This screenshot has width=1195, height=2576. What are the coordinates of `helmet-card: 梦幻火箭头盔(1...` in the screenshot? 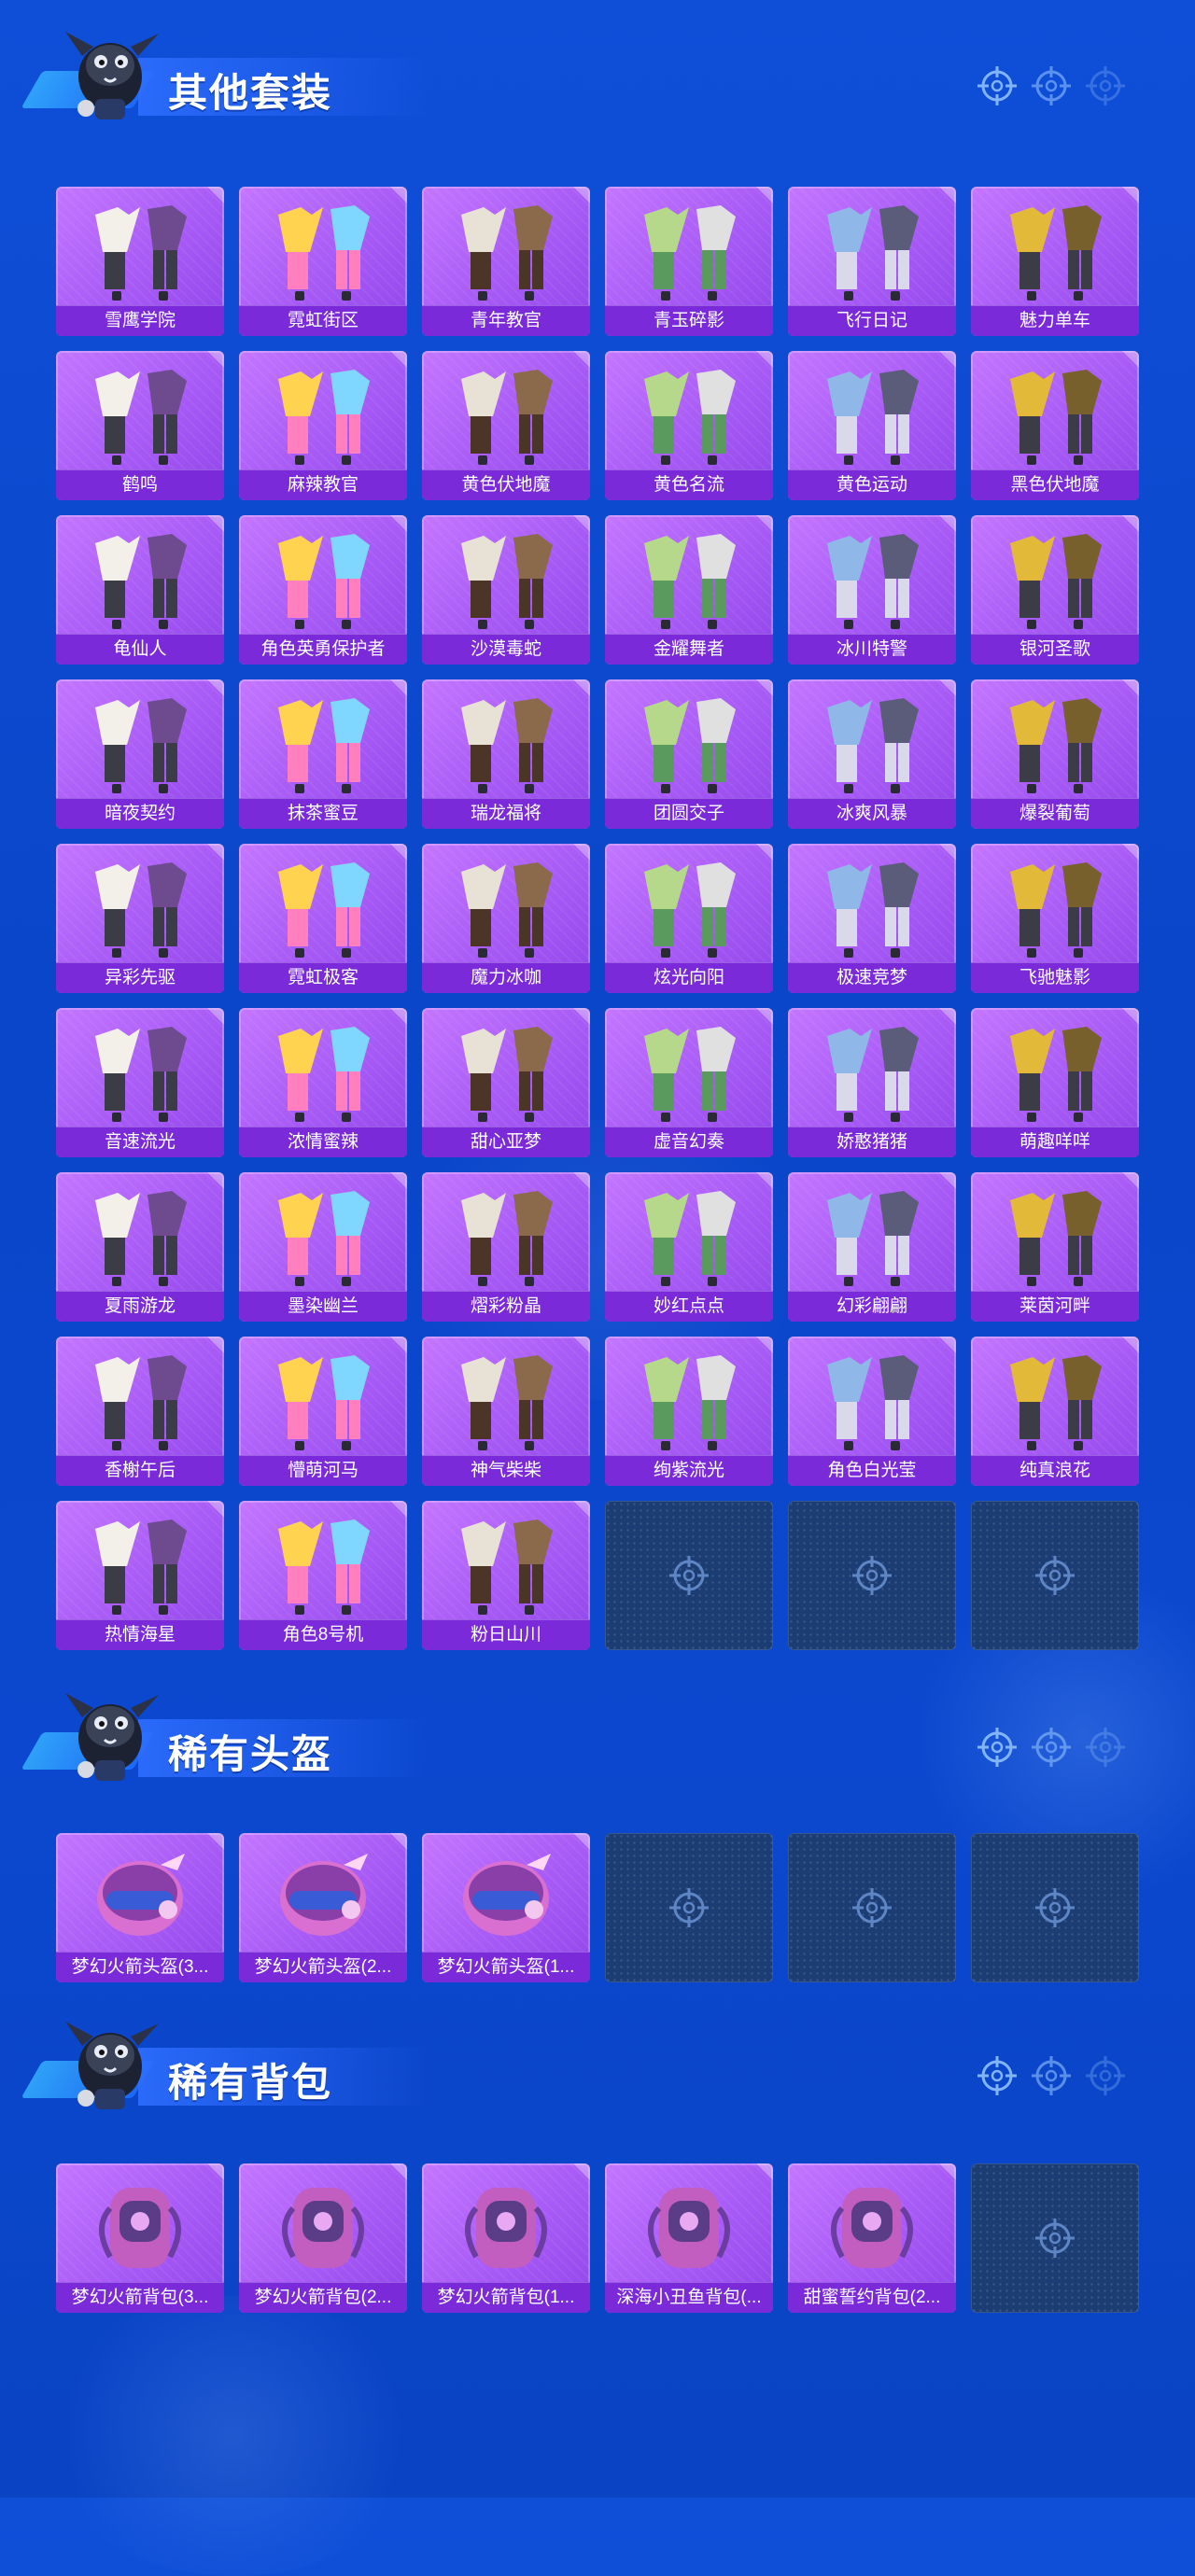 It's located at (506, 1907).